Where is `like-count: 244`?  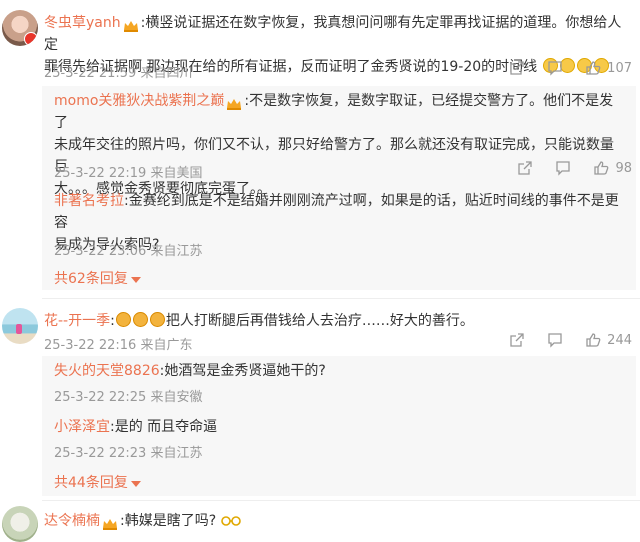 like-count: 244 is located at coordinates (619, 340).